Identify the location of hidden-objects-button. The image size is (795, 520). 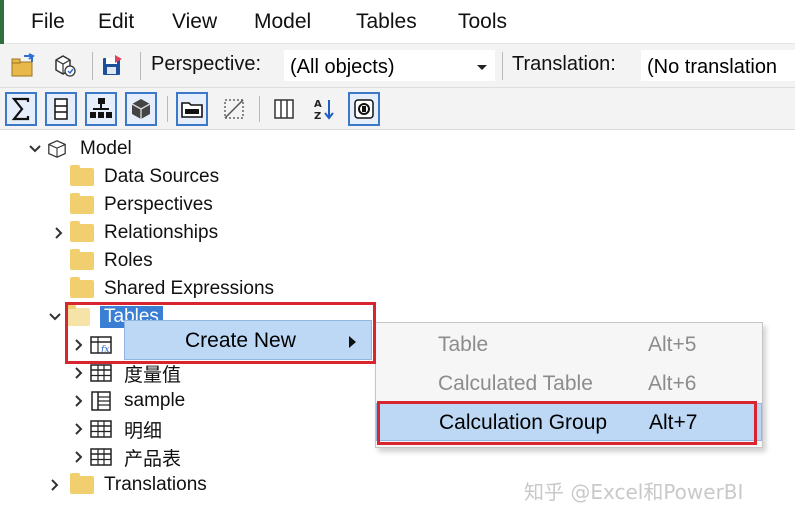
(234, 109).